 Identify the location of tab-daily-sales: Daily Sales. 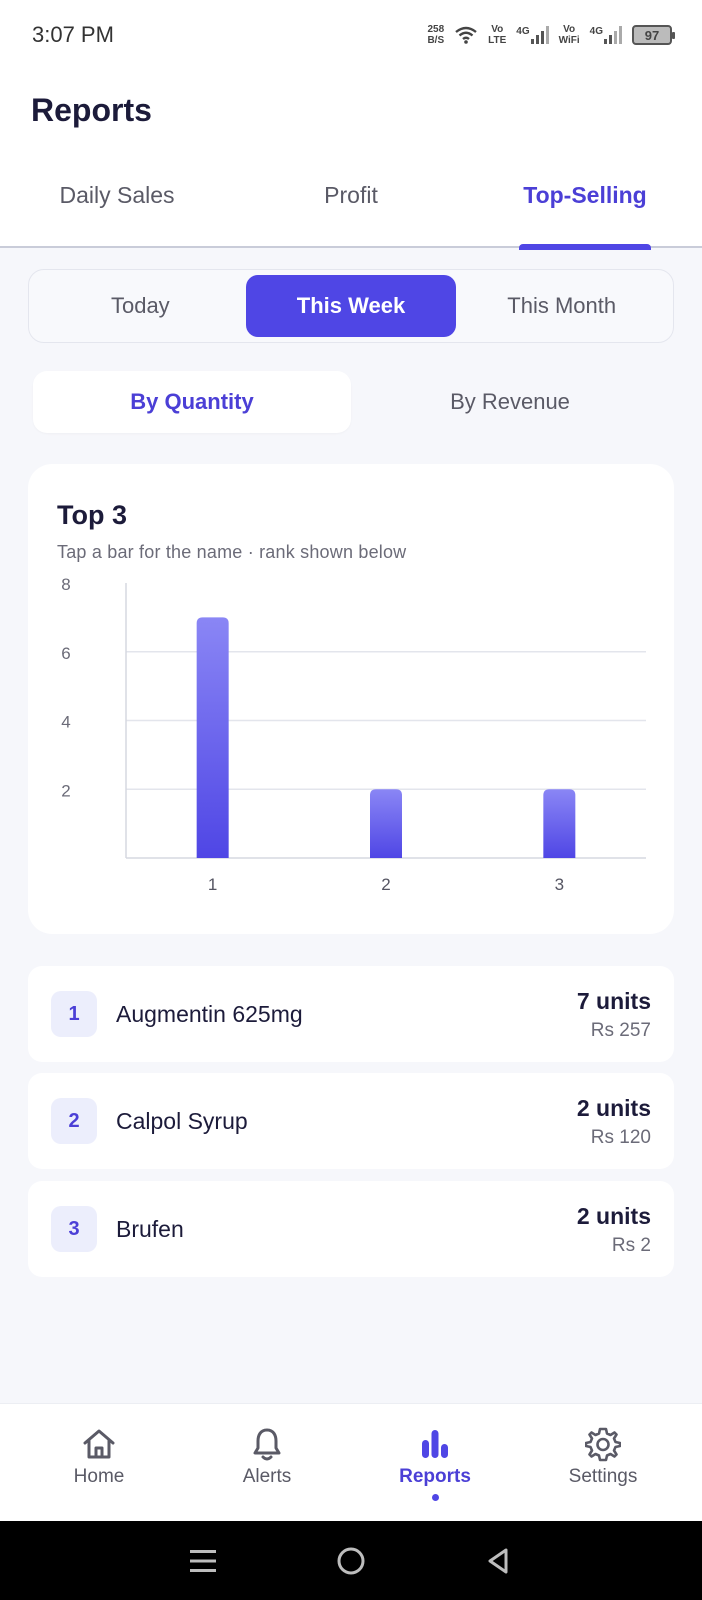
(117, 206).